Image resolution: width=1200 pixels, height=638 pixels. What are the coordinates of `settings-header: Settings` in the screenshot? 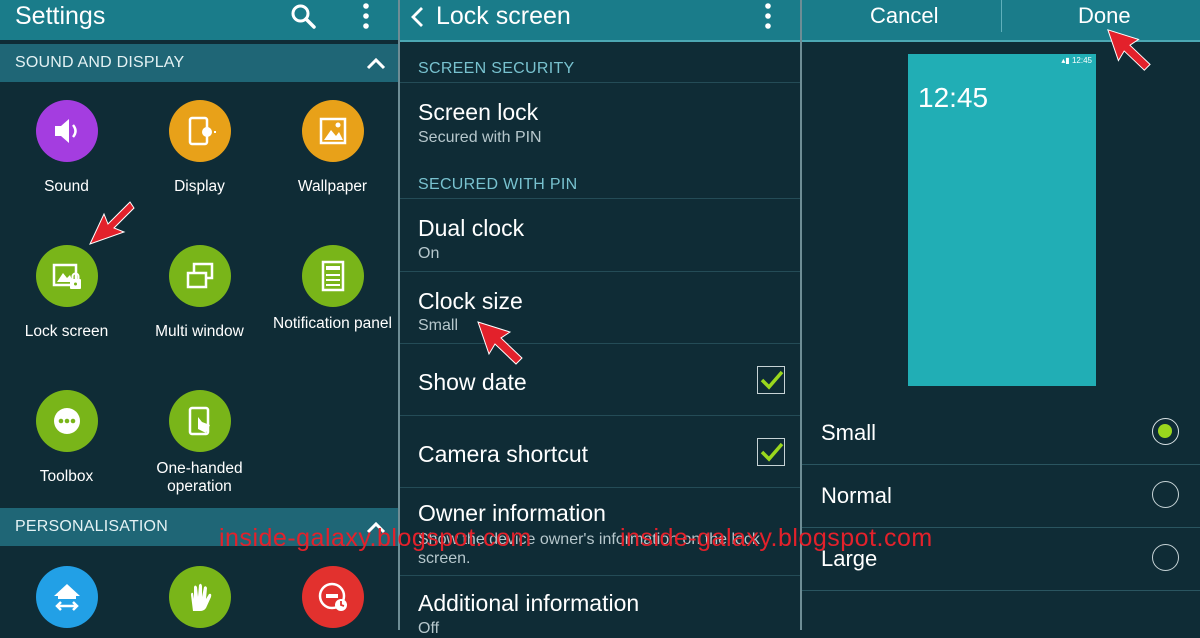 It's located at (199, 20).